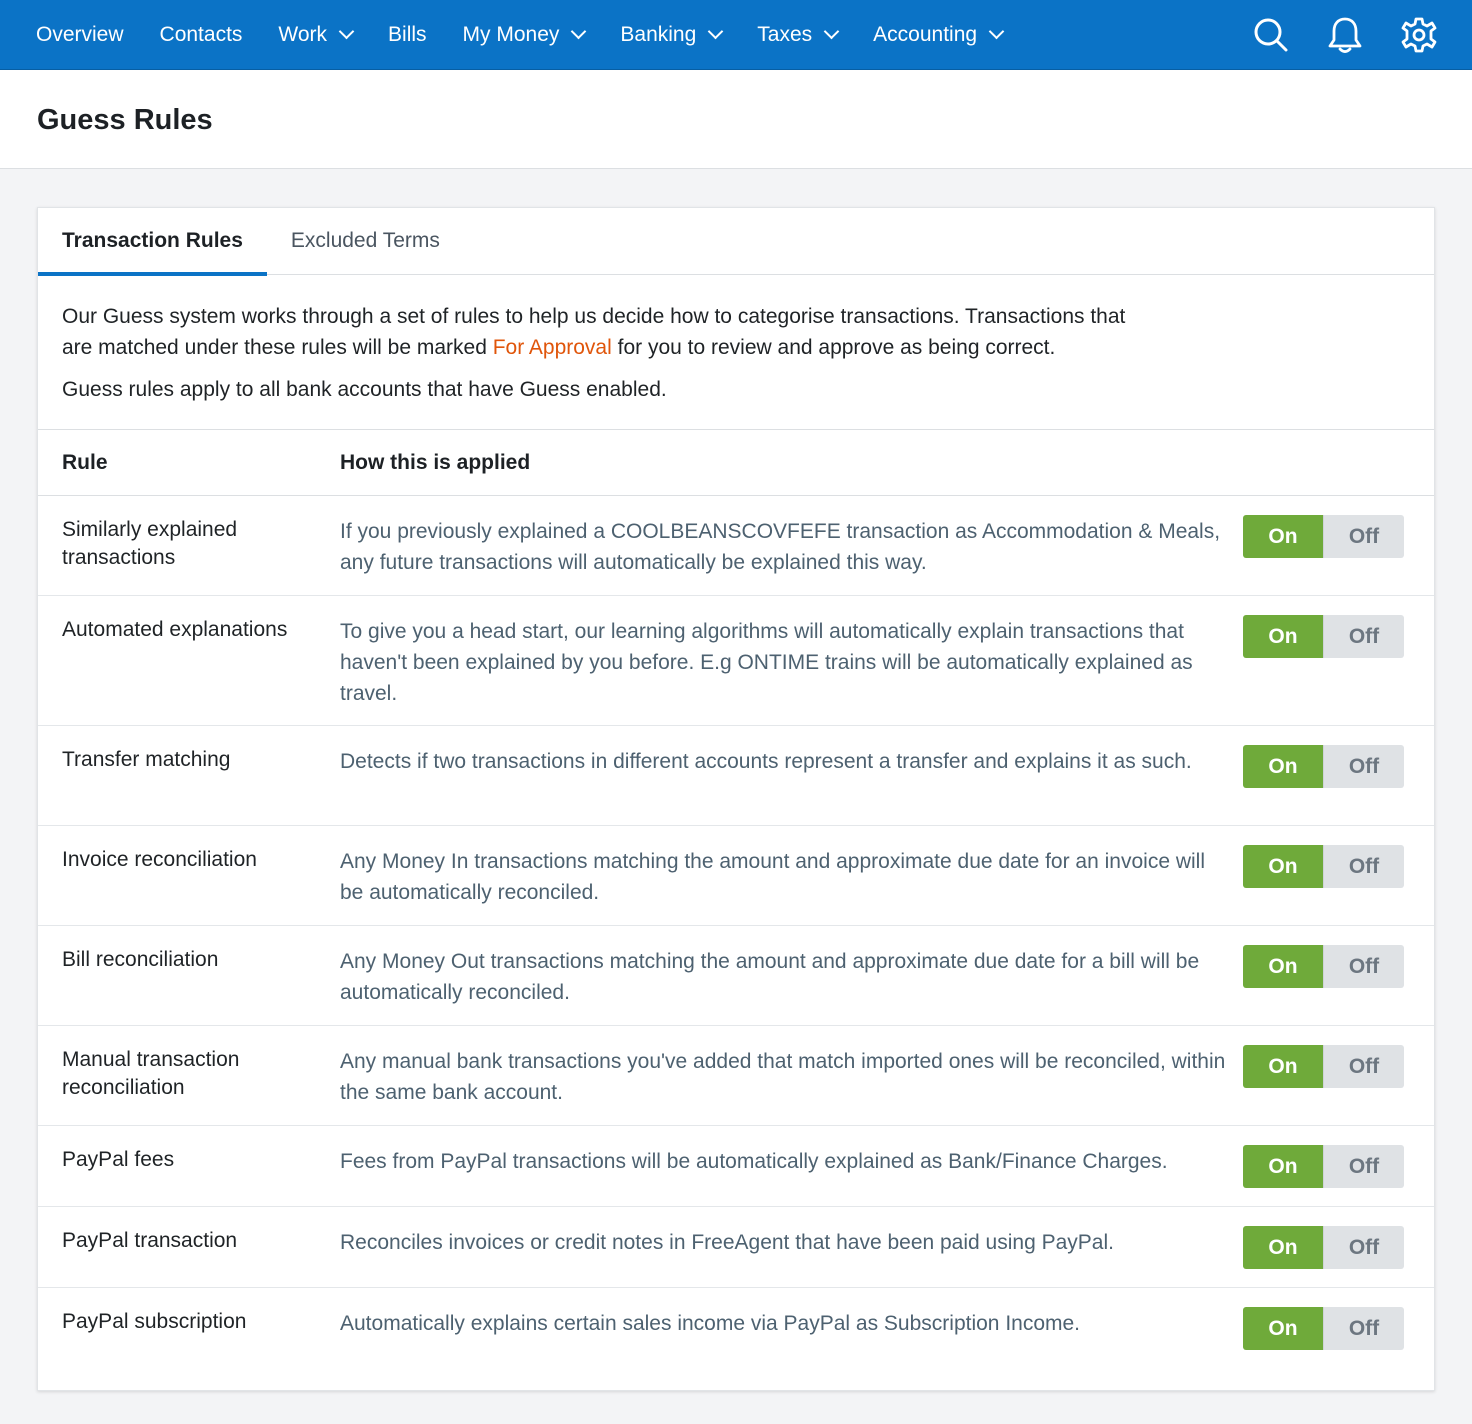 This screenshot has height=1424, width=1472. I want to click on column-header-rule: Rule, so click(85, 462).